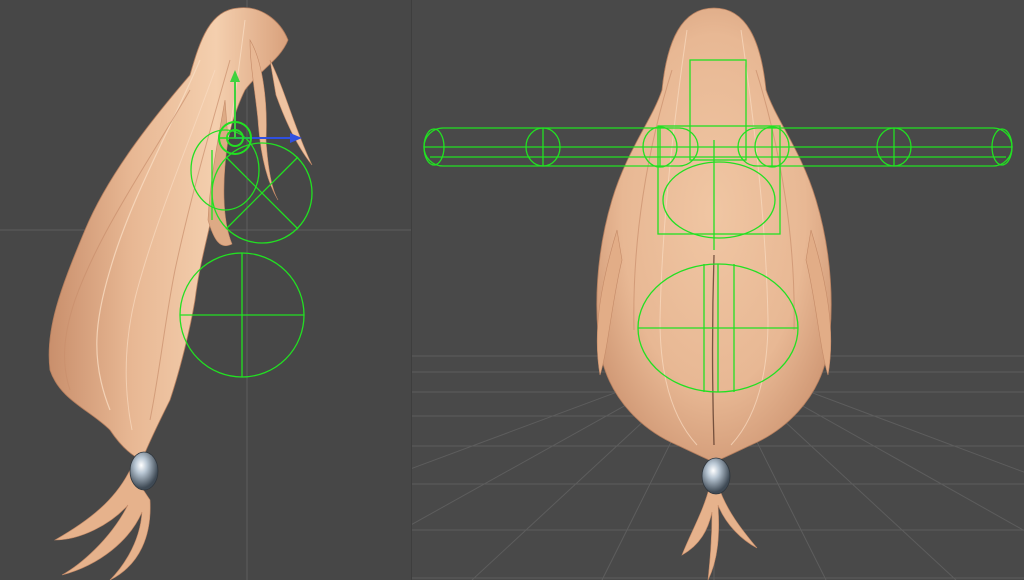 Image resolution: width=1024 pixels, height=580 pixels. Describe the element at coordinates (144, 471) in the screenshot. I see `hair-tie-bead-side` at that location.